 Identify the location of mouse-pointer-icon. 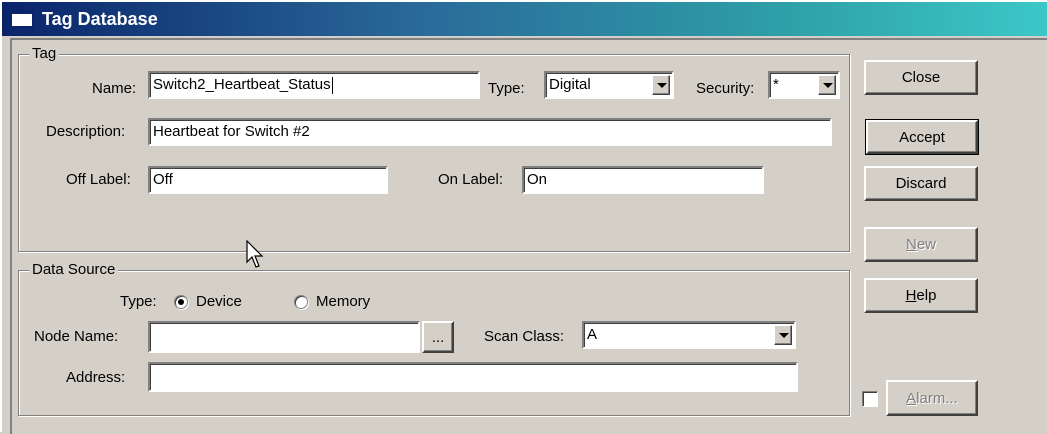
(255, 254).